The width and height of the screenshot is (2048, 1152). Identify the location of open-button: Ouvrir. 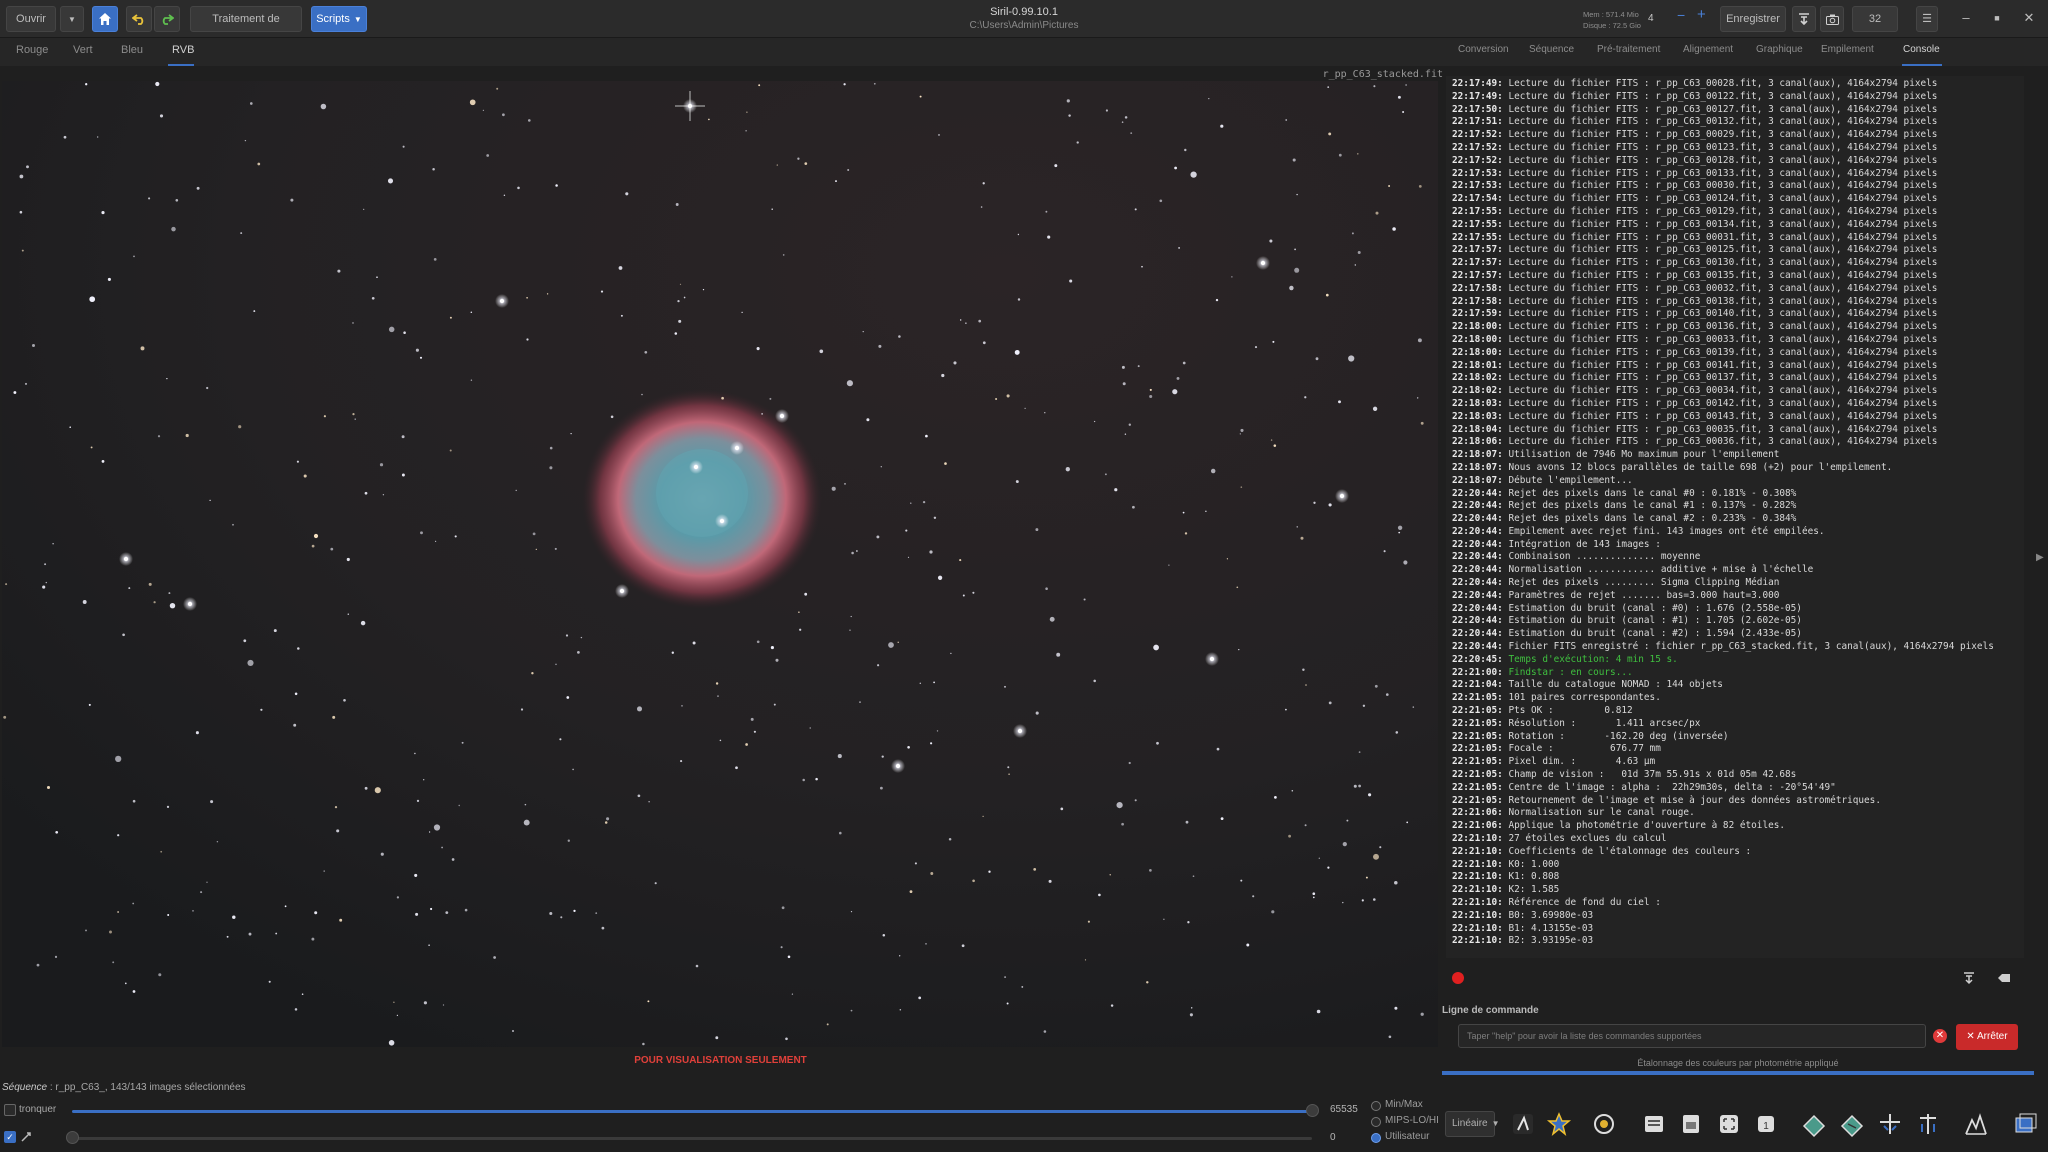
(31, 19).